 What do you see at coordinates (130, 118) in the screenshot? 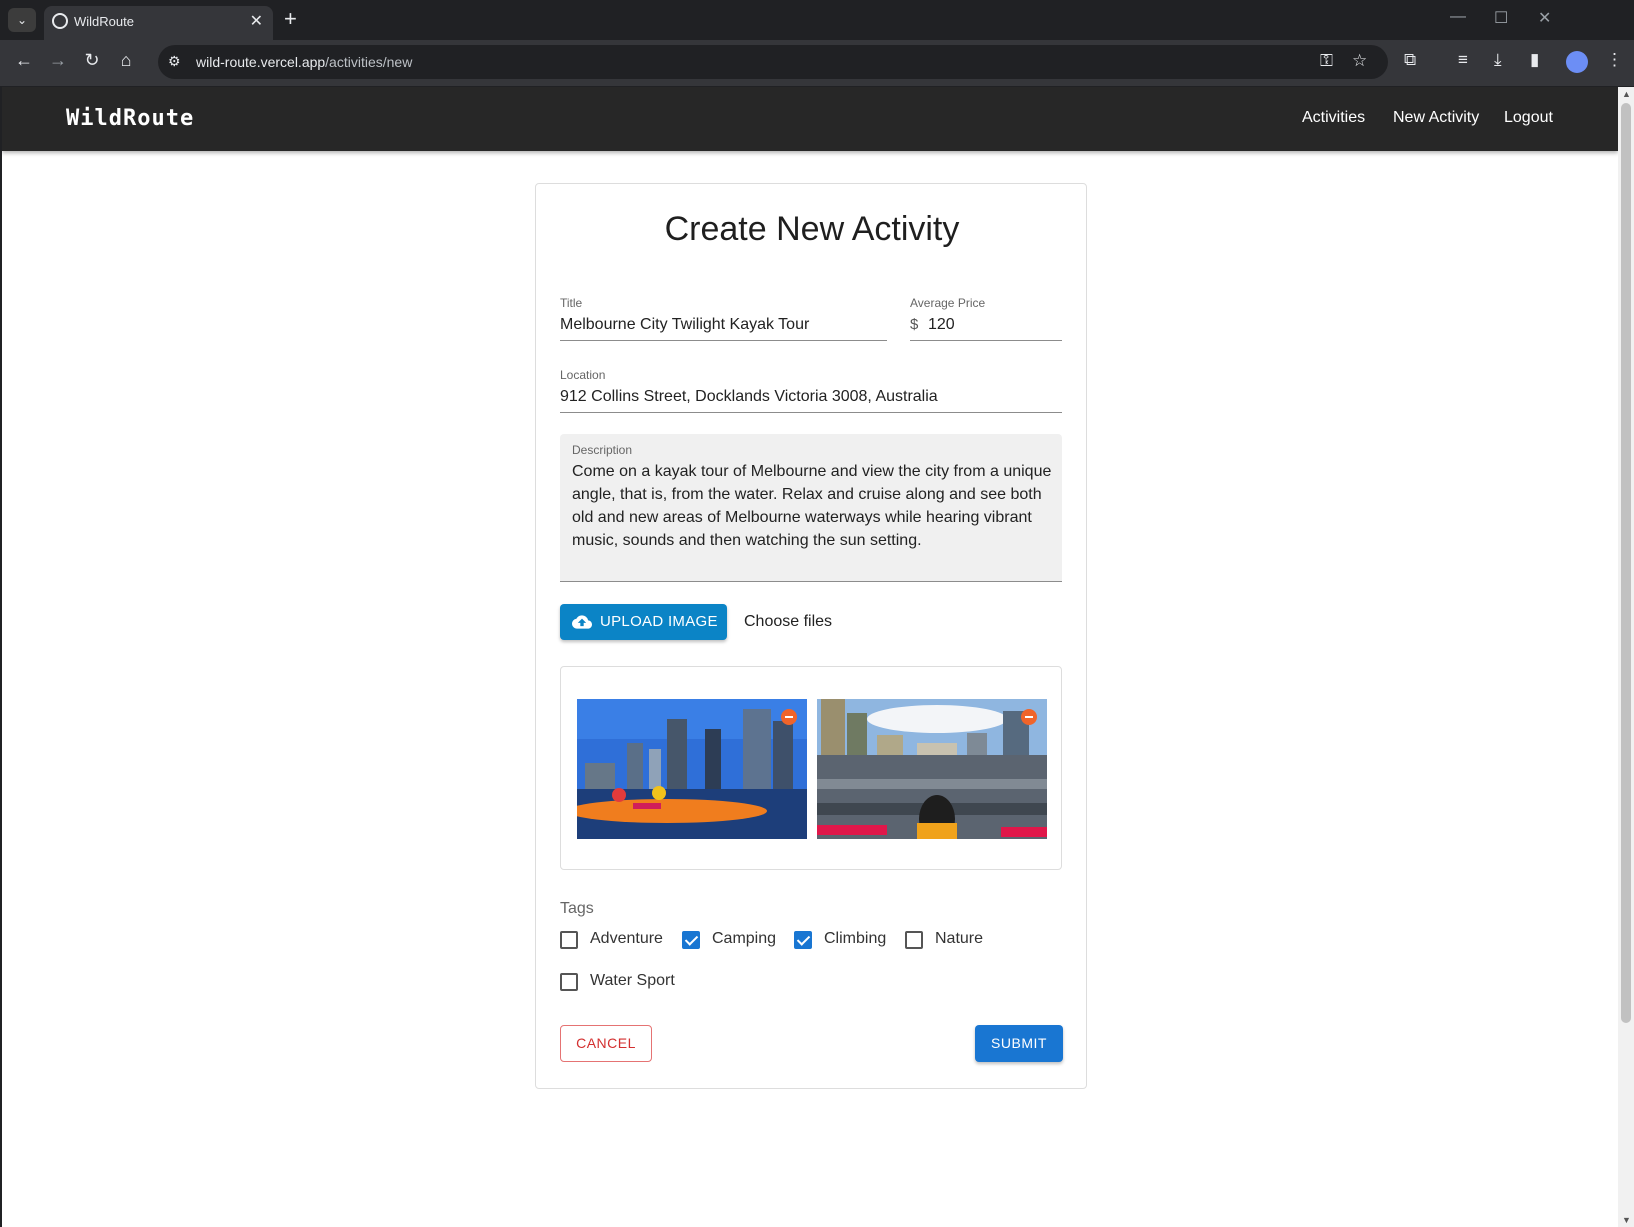
I see `brand-logo: WildRoute` at bounding box center [130, 118].